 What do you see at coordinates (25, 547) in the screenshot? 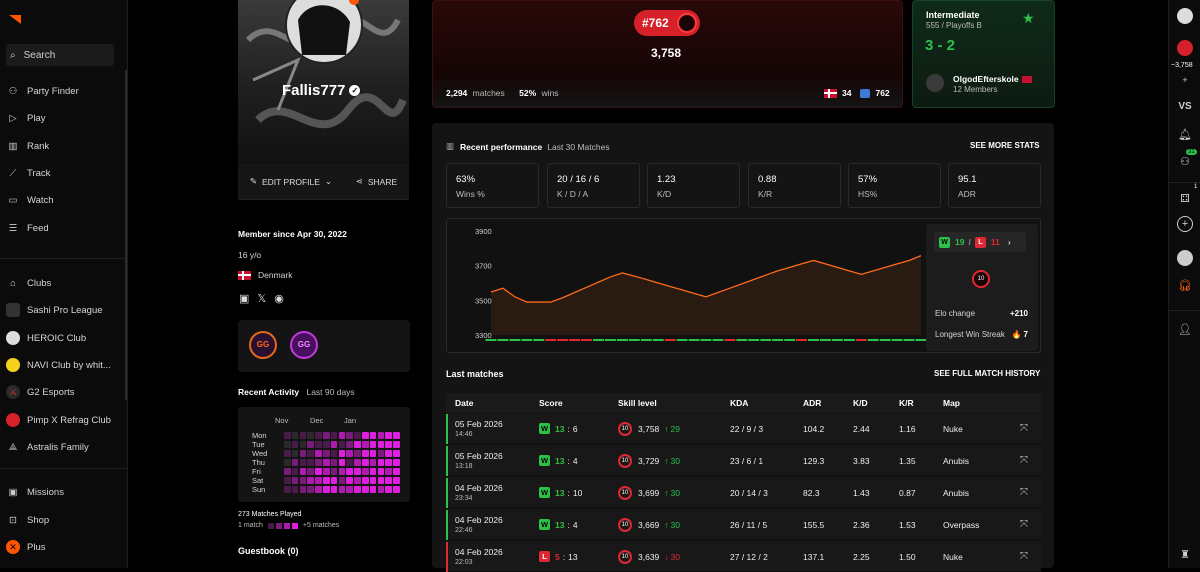
I see `nav-plus: ✕ Plus` at bounding box center [25, 547].